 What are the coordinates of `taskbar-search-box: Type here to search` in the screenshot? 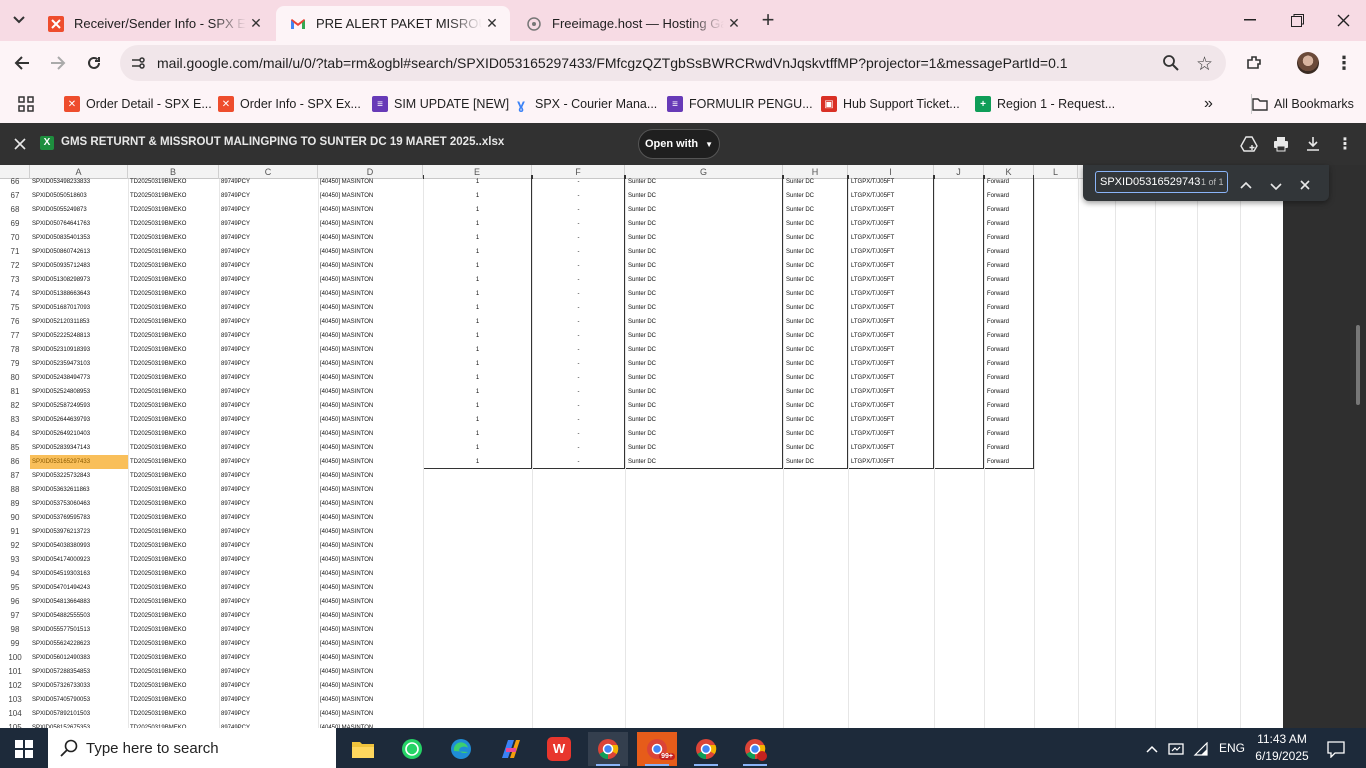 It's located at (192, 748).